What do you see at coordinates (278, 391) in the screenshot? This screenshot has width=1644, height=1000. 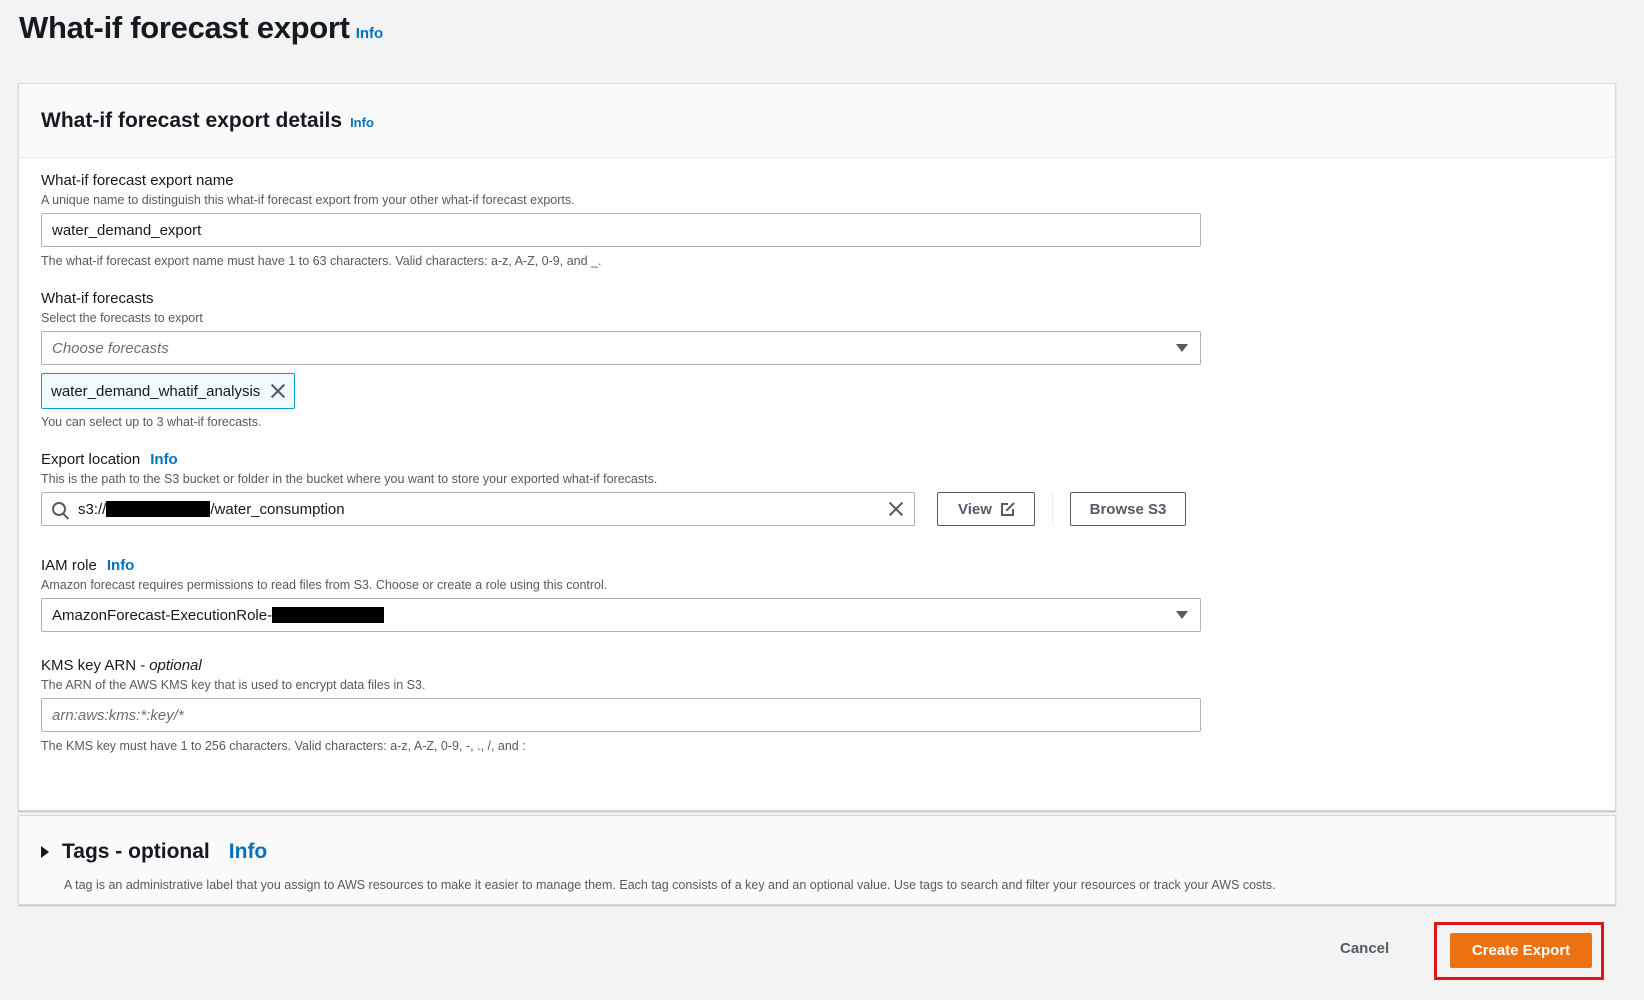 I see `remove-token-icon` at bounding box center [278, 391].